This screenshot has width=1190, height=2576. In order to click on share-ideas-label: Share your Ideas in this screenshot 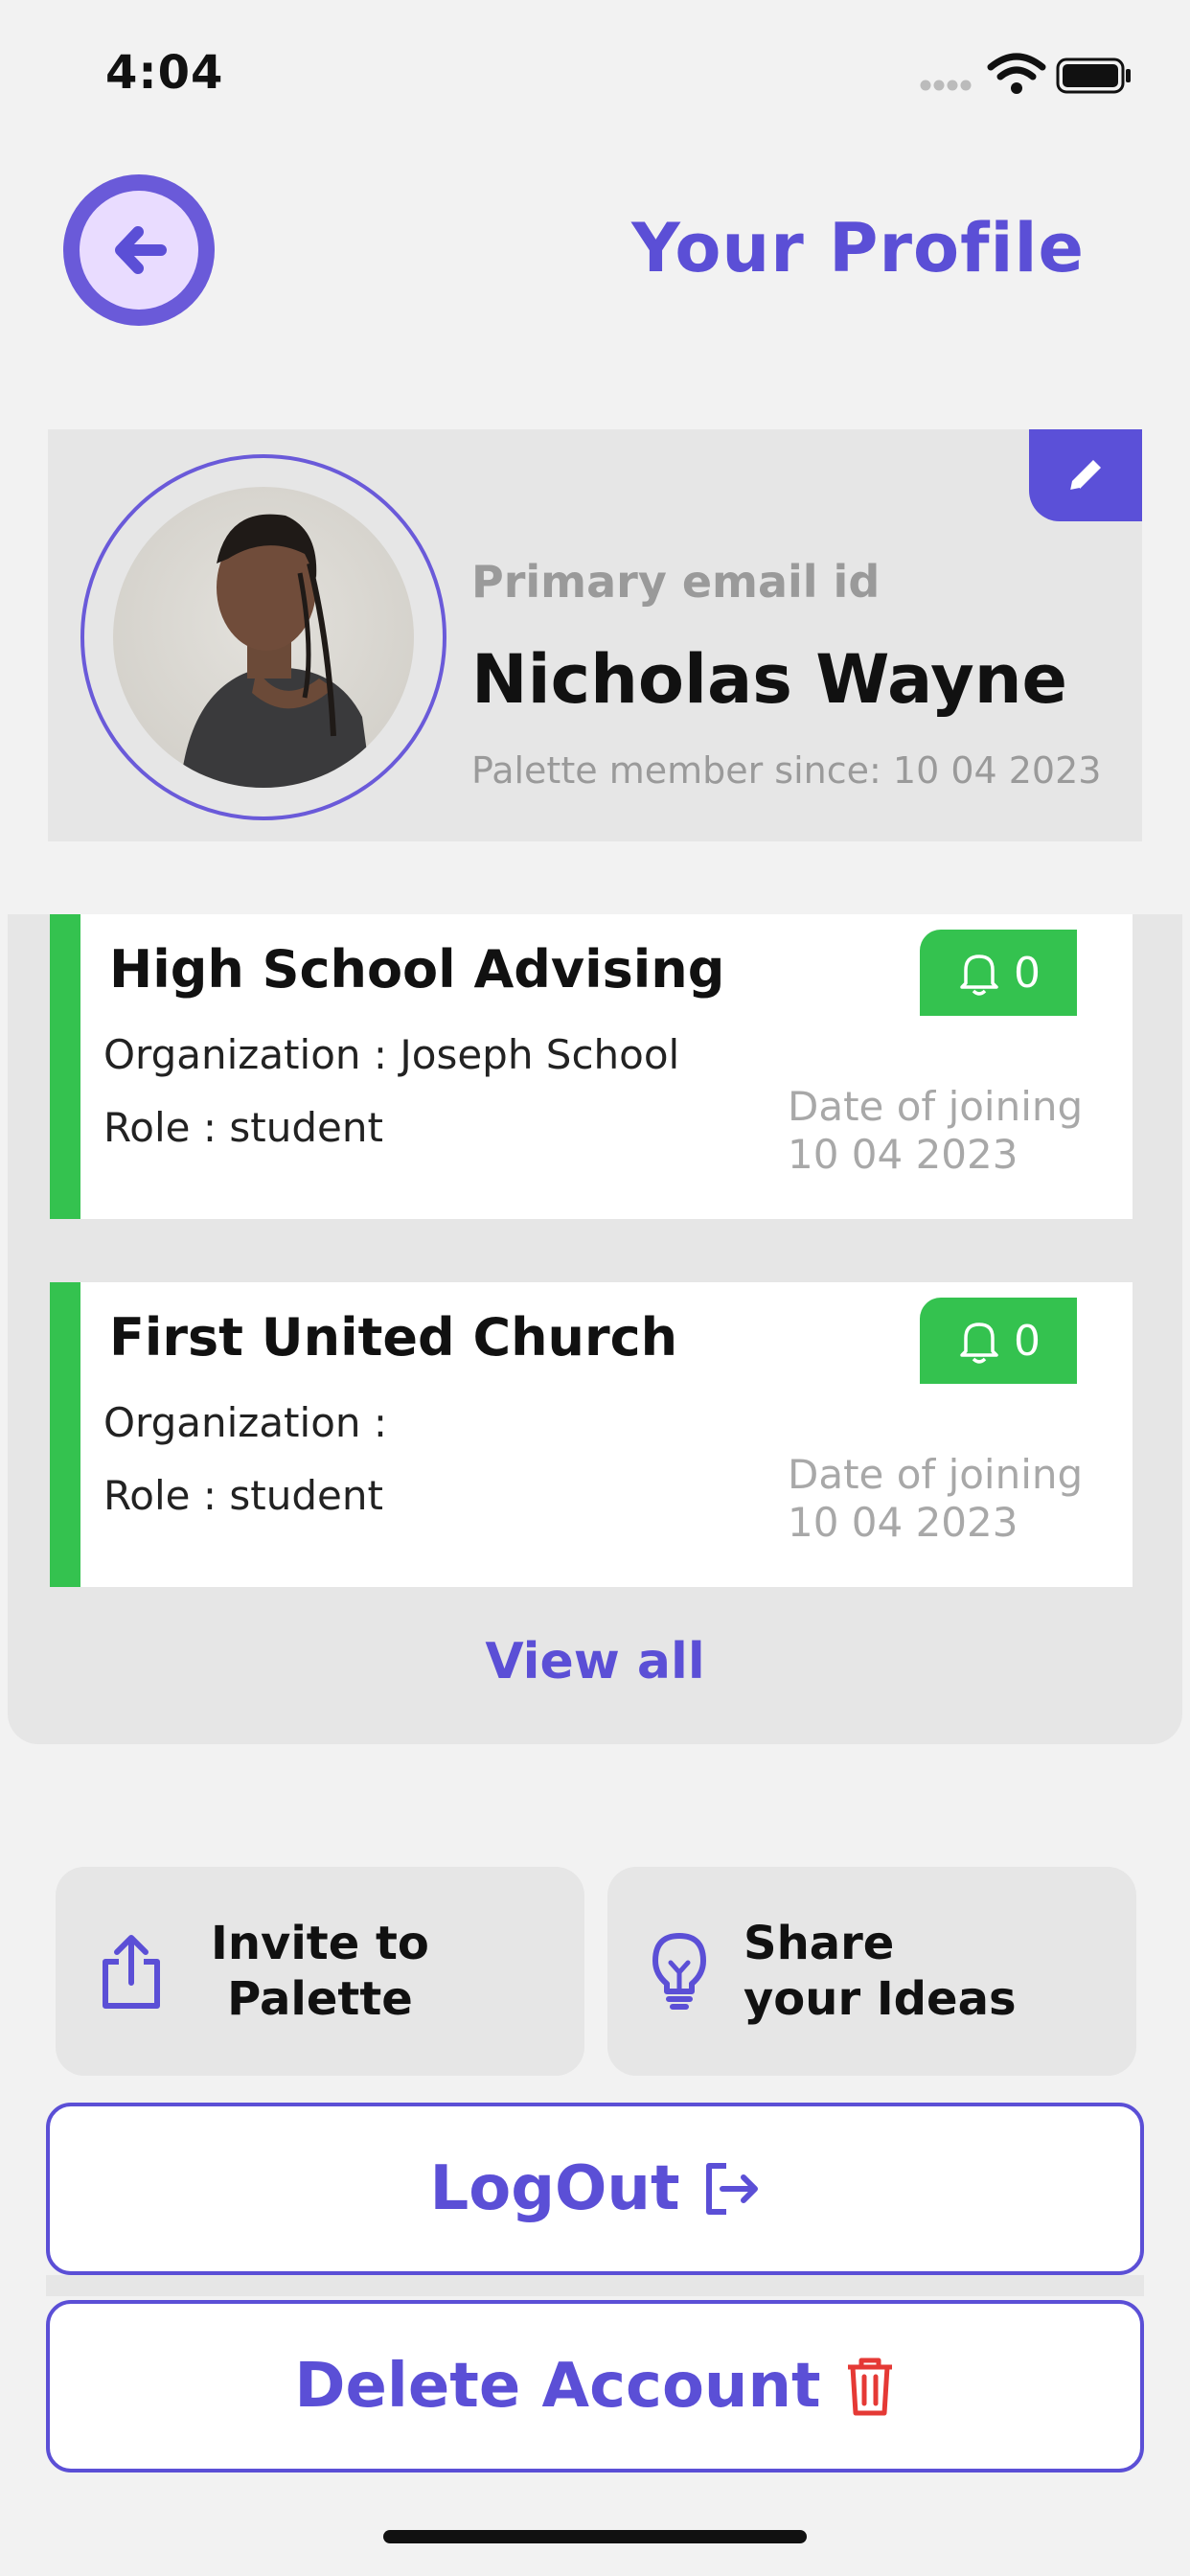, I will do `click(881, 1972)`.